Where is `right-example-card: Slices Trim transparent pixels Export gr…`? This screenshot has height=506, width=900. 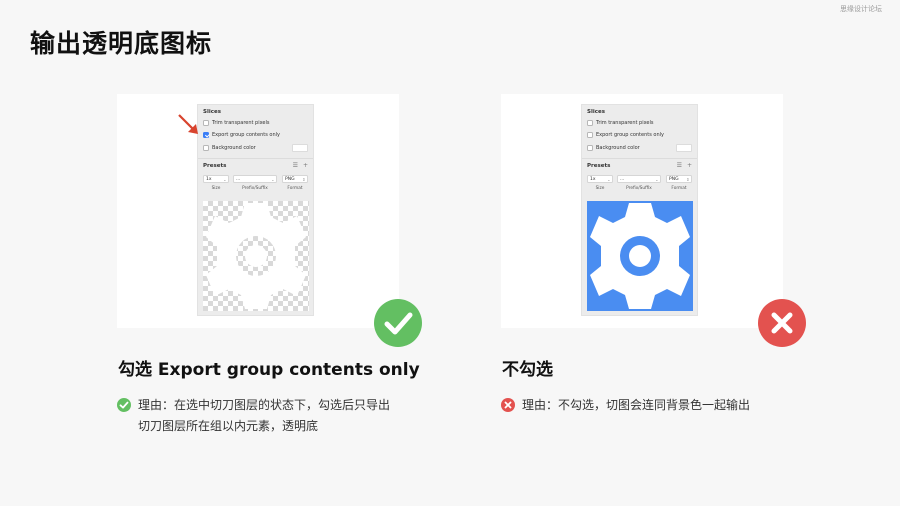
right-example-card: Slices Trim transparent pixels Export gr… is located at coordinates (642, 211).